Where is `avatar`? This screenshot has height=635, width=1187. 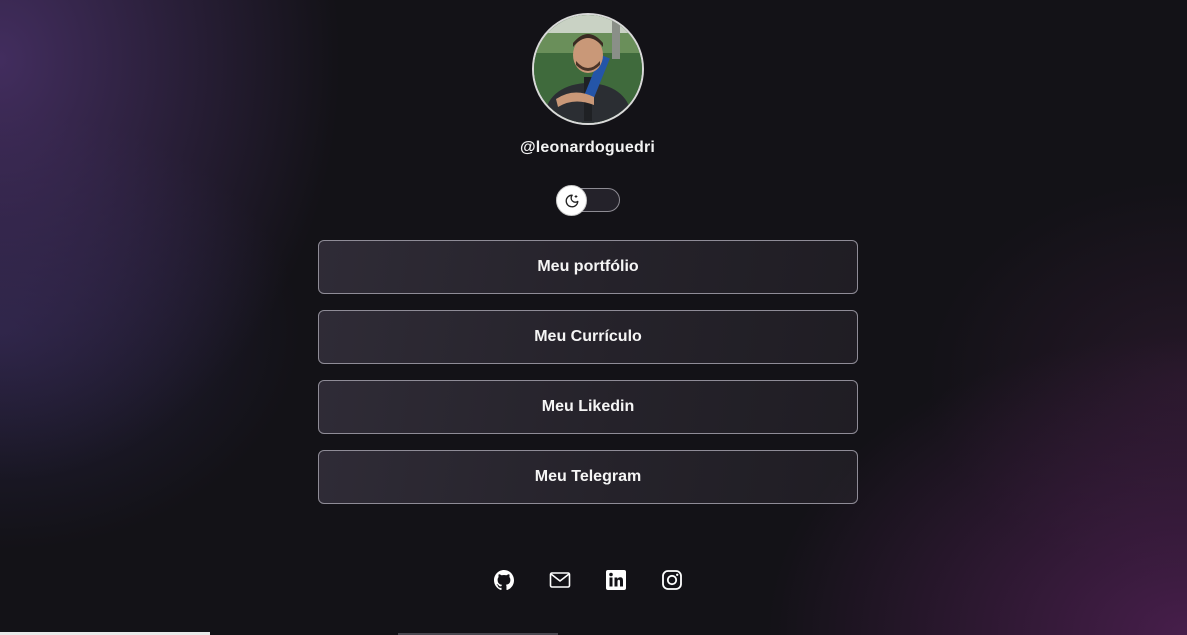 avatar is located at coordinates (588, 69).